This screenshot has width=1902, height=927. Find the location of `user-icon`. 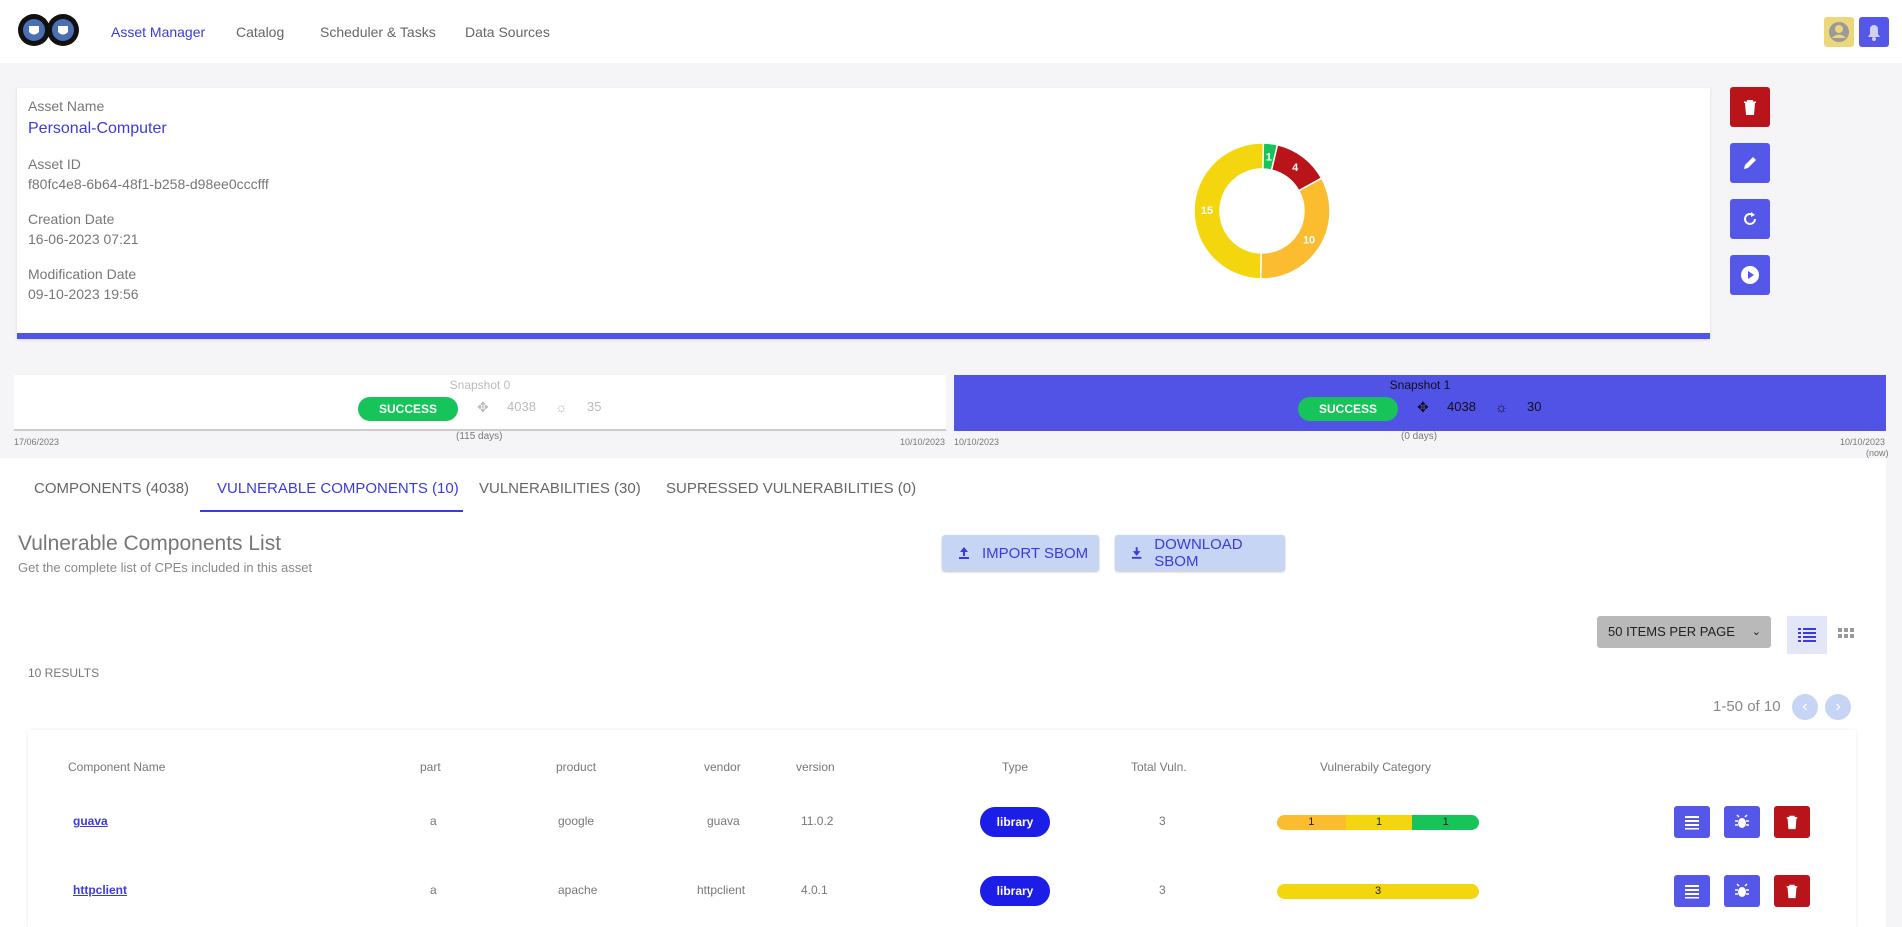

user-icon is located at coordinates (1839, 32).